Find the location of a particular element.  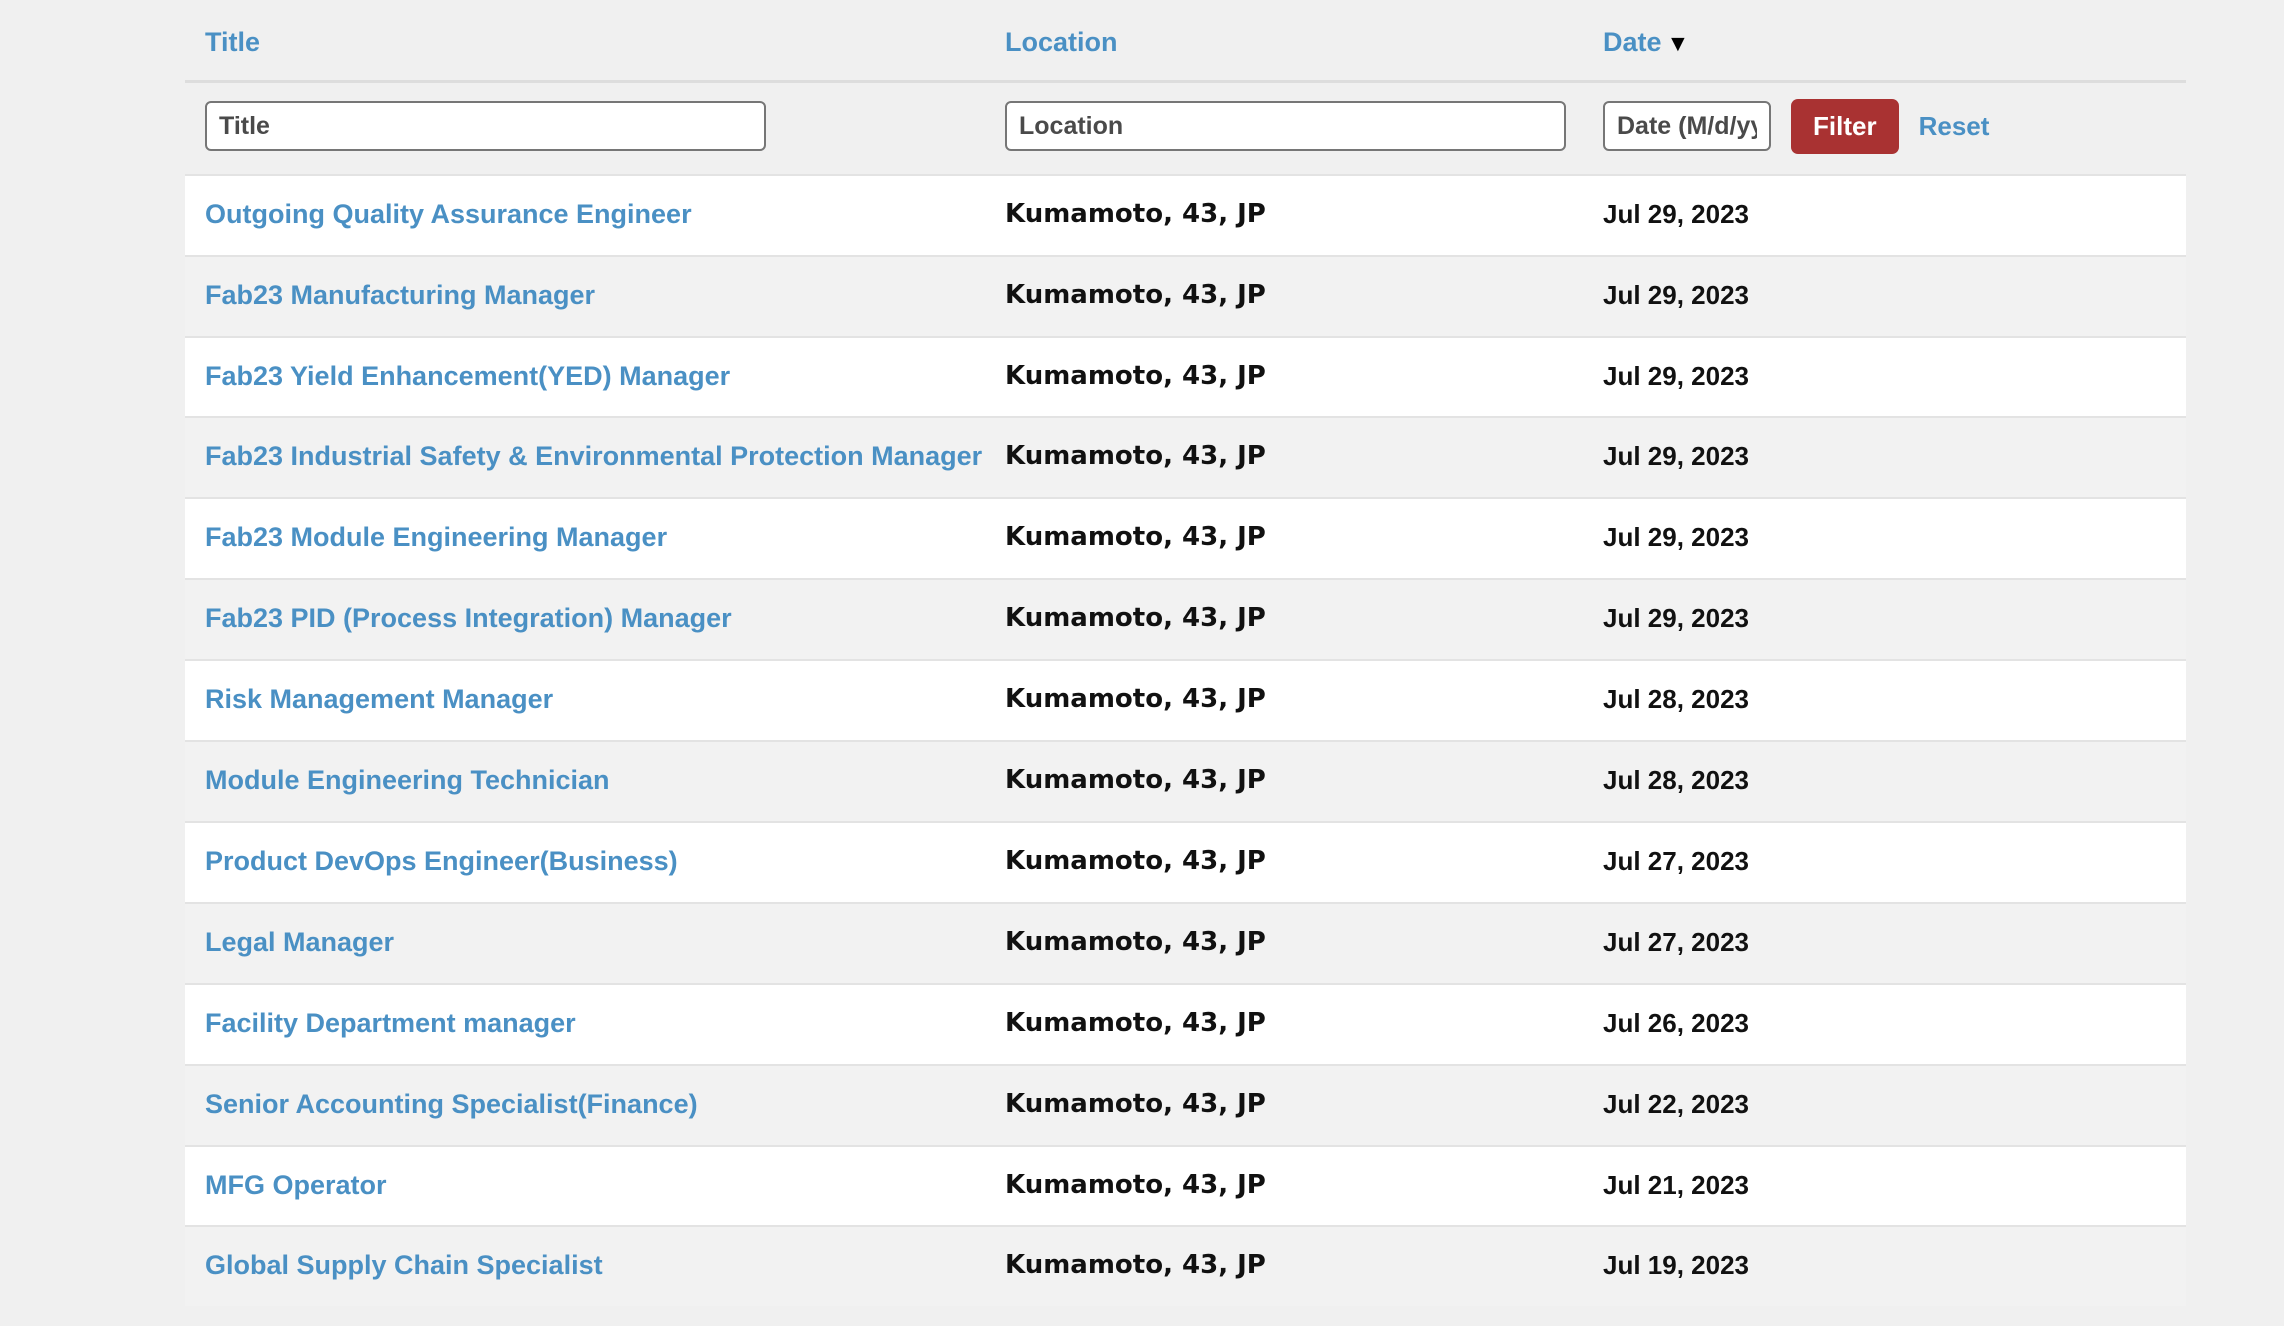

filter-cell-title is located at coordinates (585, 128).